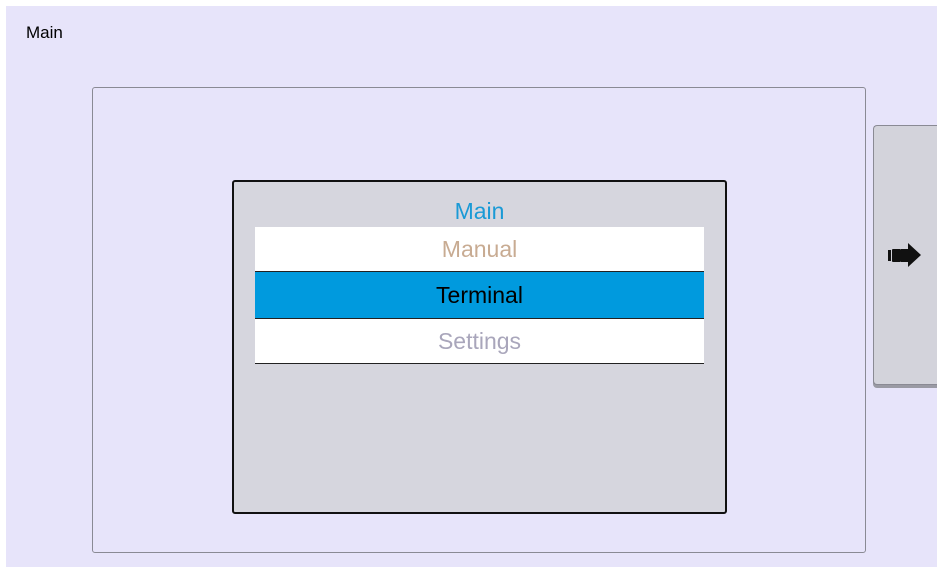 This screenshot has height=567, width=937. What do you see at coordinates (479, 341) in the screenshot?
I see `menu-item-settings: Settings` at bounding box center [479, 341].